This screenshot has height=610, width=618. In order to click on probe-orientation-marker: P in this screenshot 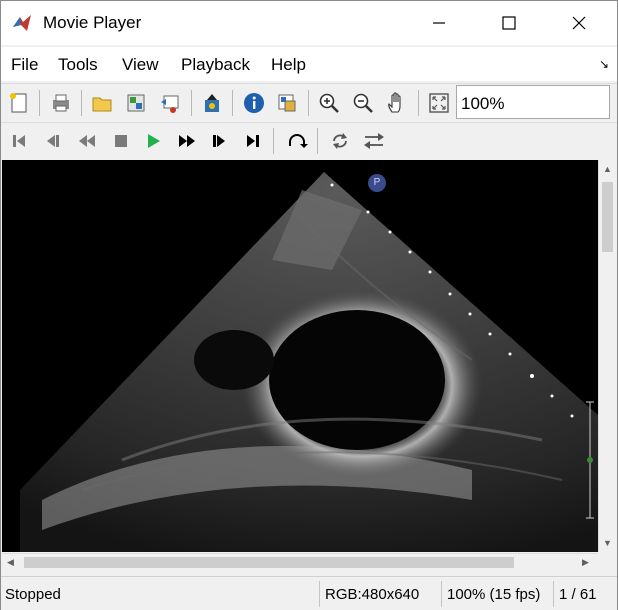, I will do `click(377, 183)`.